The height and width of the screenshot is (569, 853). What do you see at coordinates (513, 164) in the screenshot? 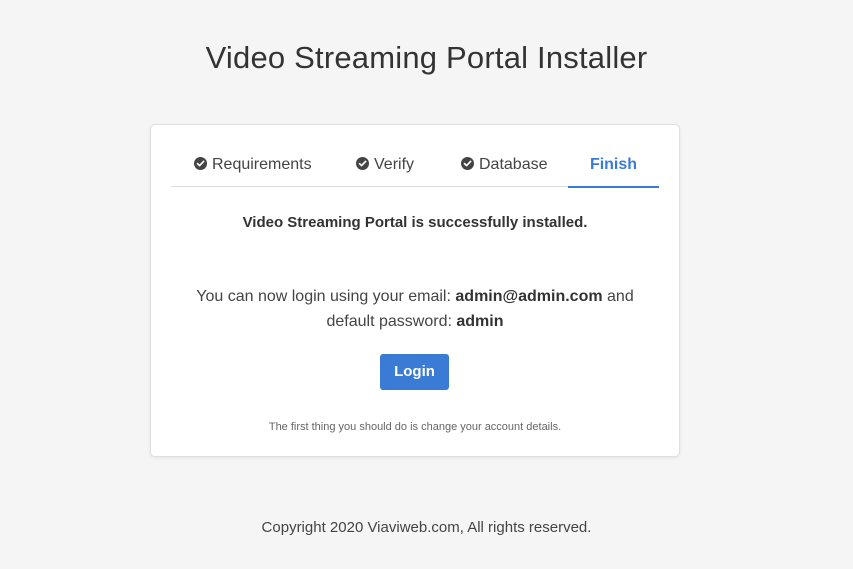
I see `tab-database-label: Database` at bounding box center [513, 164].